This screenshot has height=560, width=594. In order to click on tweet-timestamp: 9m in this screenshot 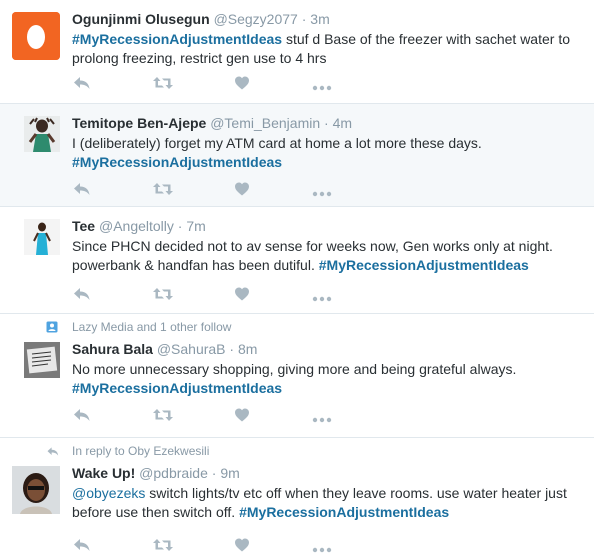, I will do `click(229, 473)`.